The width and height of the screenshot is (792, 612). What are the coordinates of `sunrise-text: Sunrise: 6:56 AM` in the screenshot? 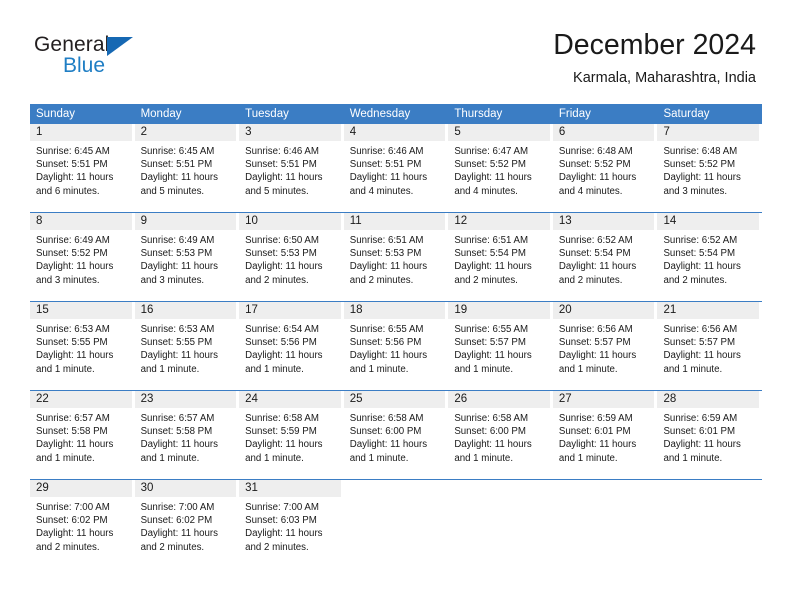 It's located at (700, 329).